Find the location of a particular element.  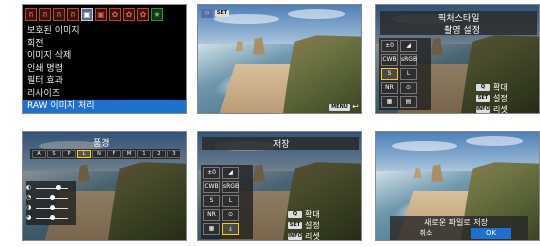

style-user-1: 1 is located at coordinates (144, 154).